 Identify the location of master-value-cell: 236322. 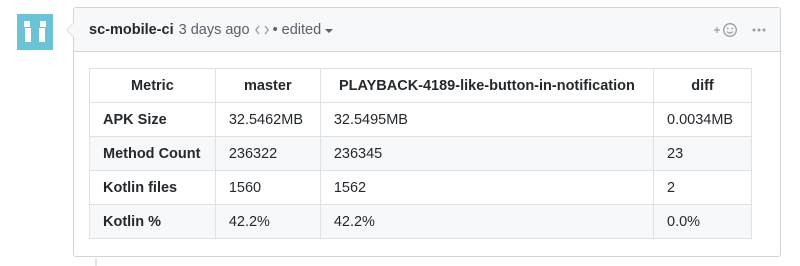
(267, 153).